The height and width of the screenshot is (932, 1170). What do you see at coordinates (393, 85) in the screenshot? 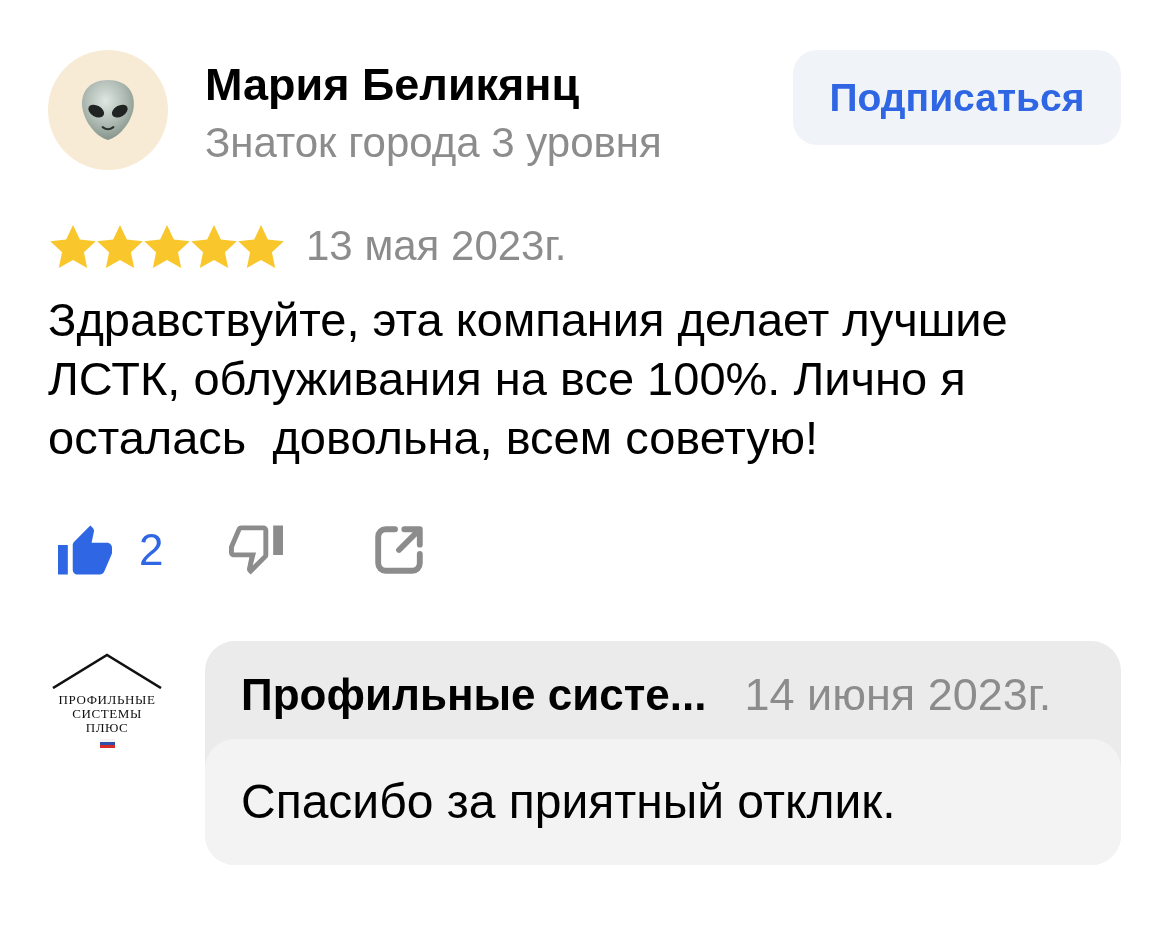
I see `author-name: Мария Беликянц` at bounding box center [393, 85].